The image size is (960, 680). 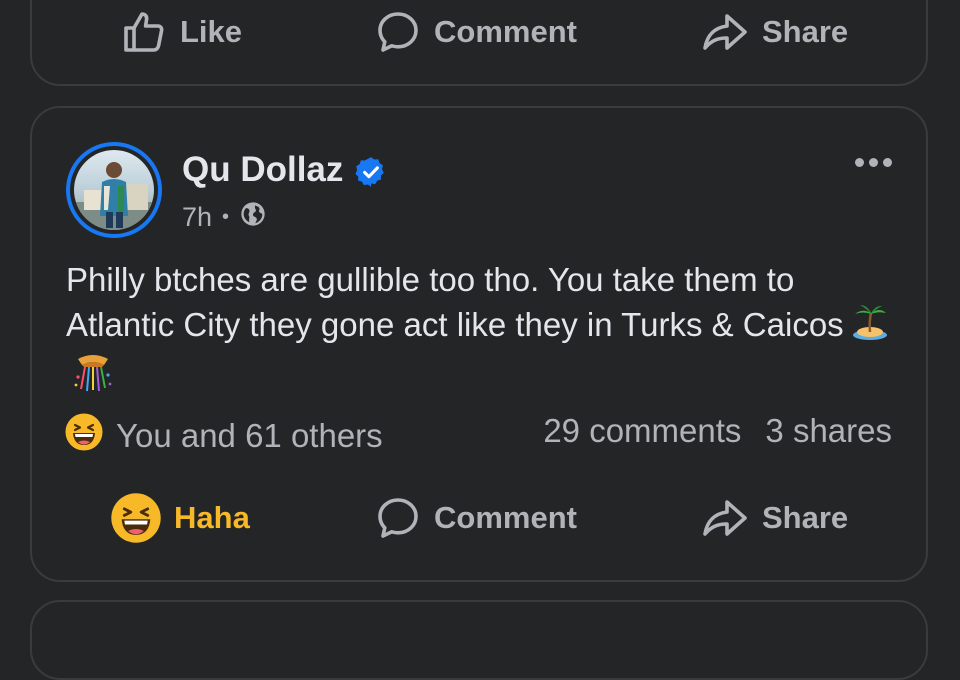 What do you see at coordinates (828, 431) in the screenshot?
I see `shares-count: 3 shares` at bounding box center [828, 431].